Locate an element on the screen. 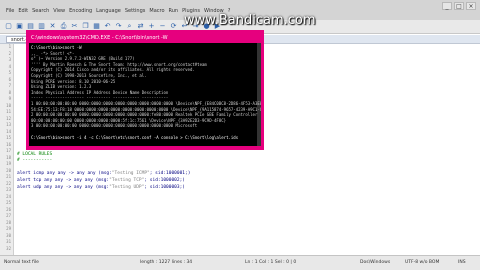  cmd-output-line: C:\Snort\bin>snort -W is located at coordinates (56, 47).